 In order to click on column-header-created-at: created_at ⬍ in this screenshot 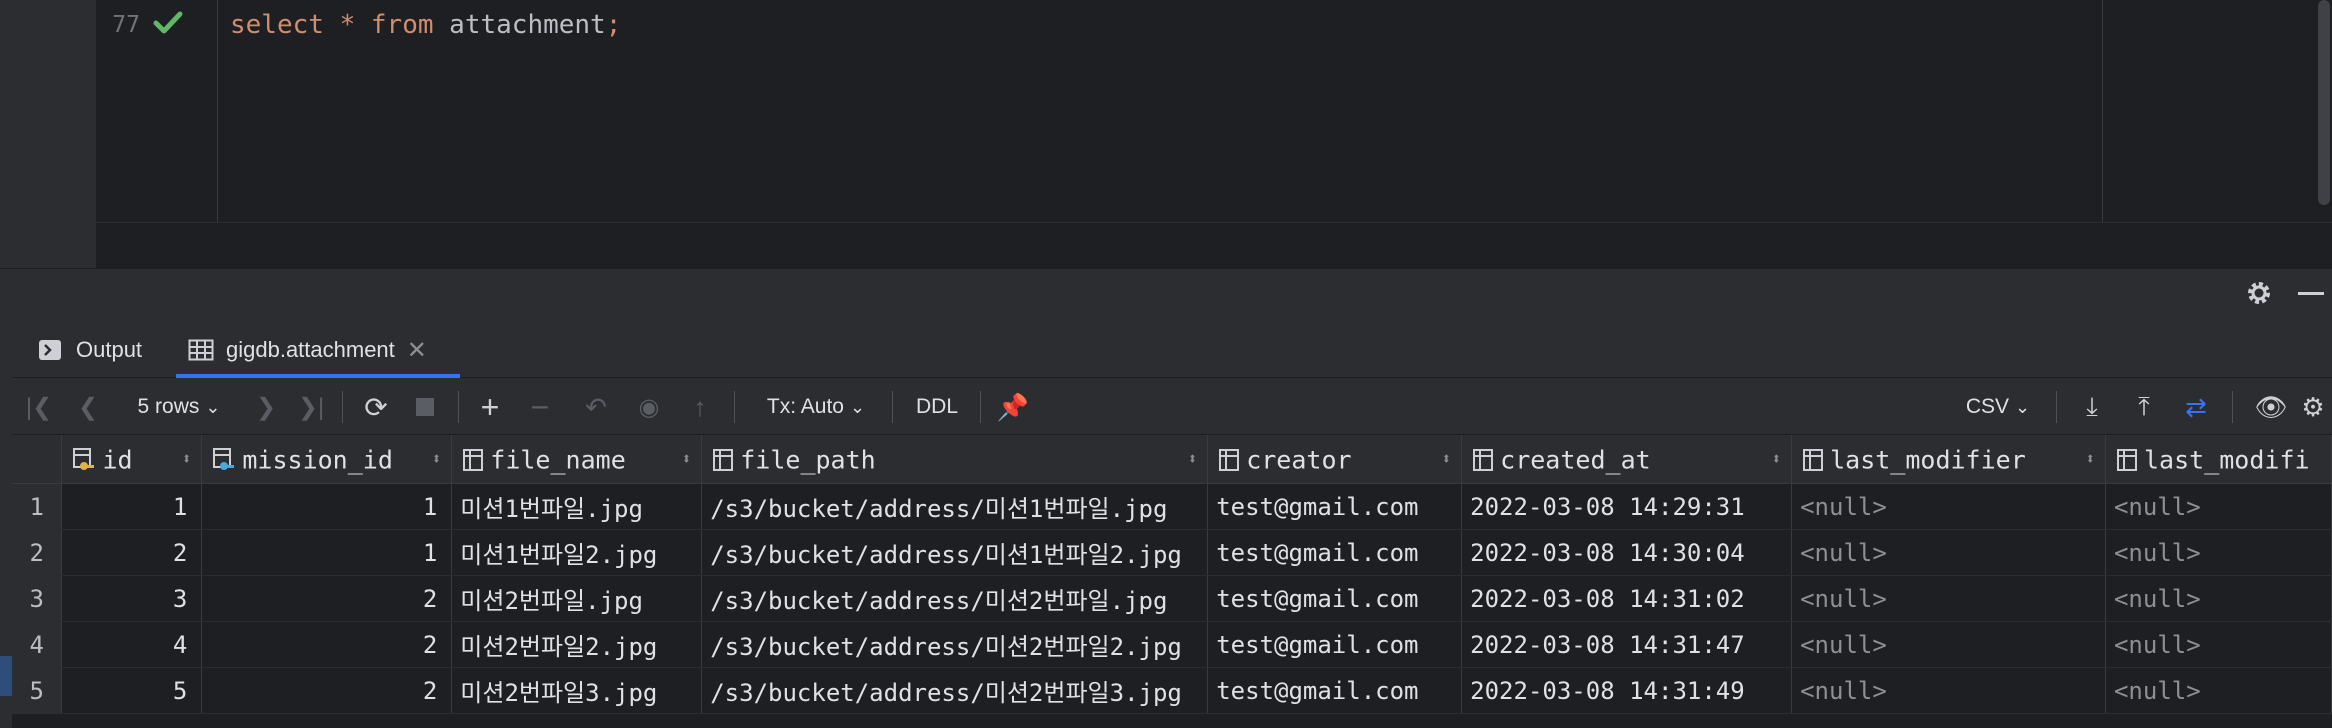, I will do `click(1627, 459)`.